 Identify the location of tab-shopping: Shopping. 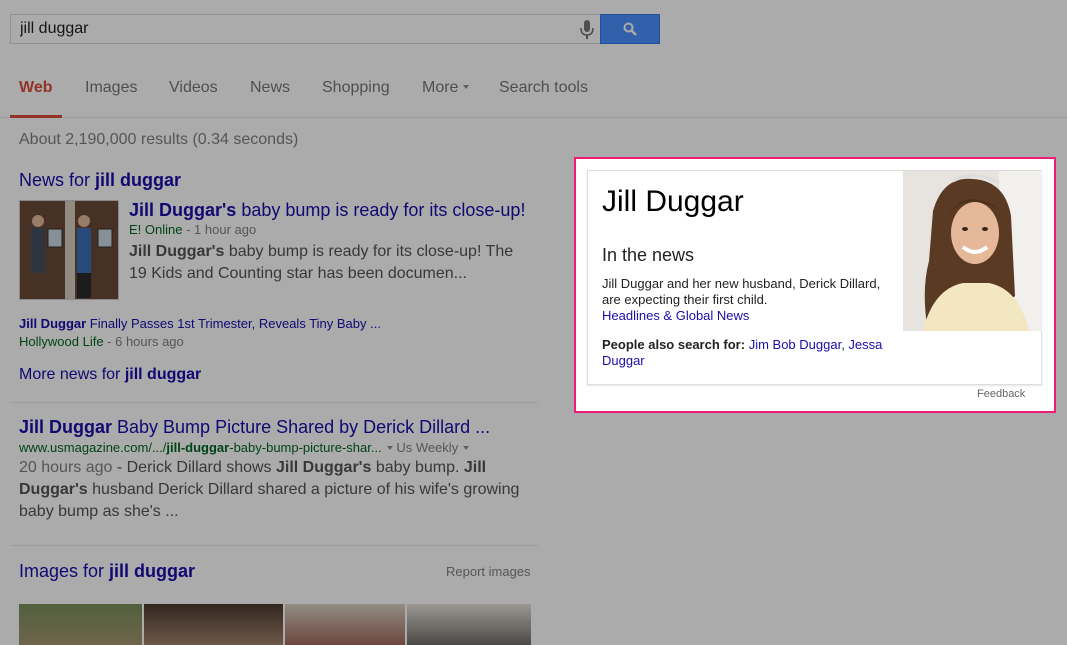
(356, 88).